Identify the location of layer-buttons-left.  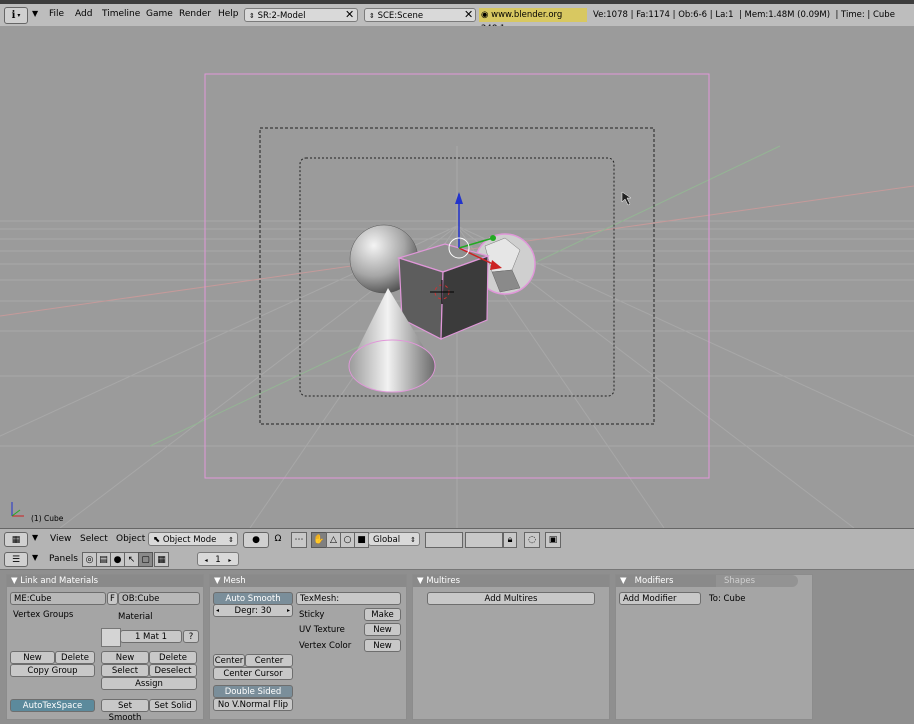
(444, 540).